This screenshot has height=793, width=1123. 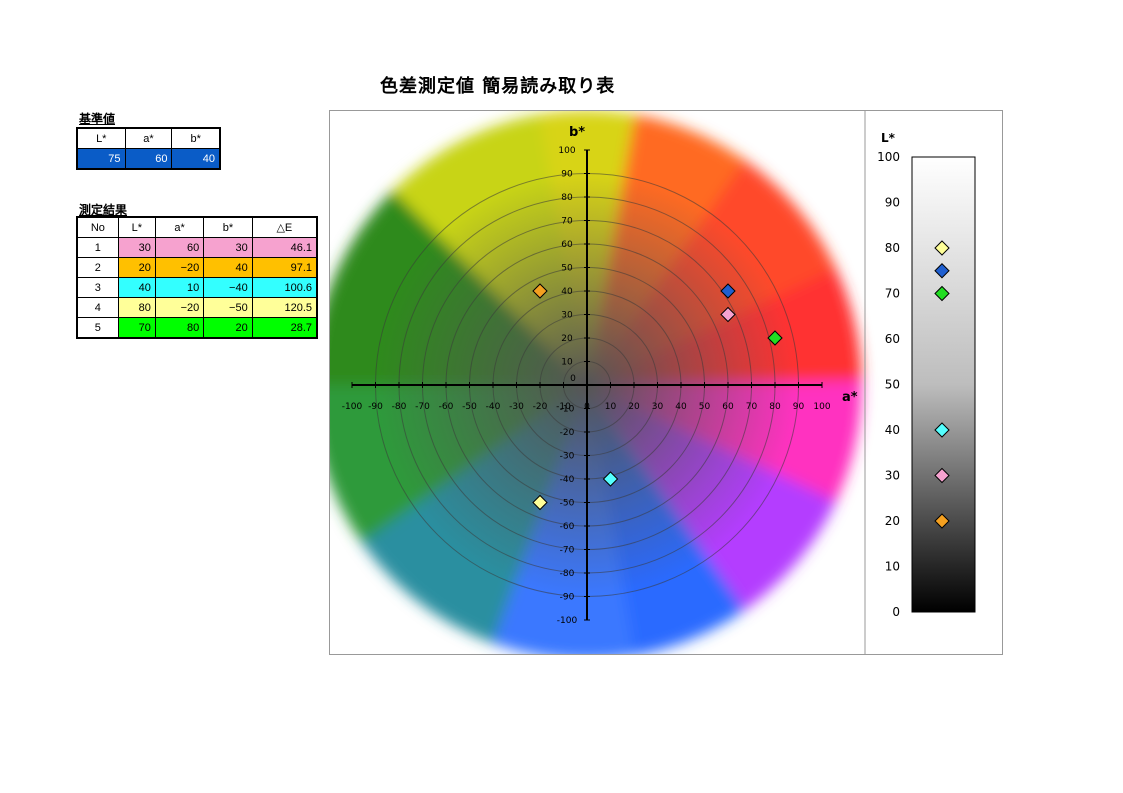 I want to click on x-tick-label: 50, so click(x=705, y=407).